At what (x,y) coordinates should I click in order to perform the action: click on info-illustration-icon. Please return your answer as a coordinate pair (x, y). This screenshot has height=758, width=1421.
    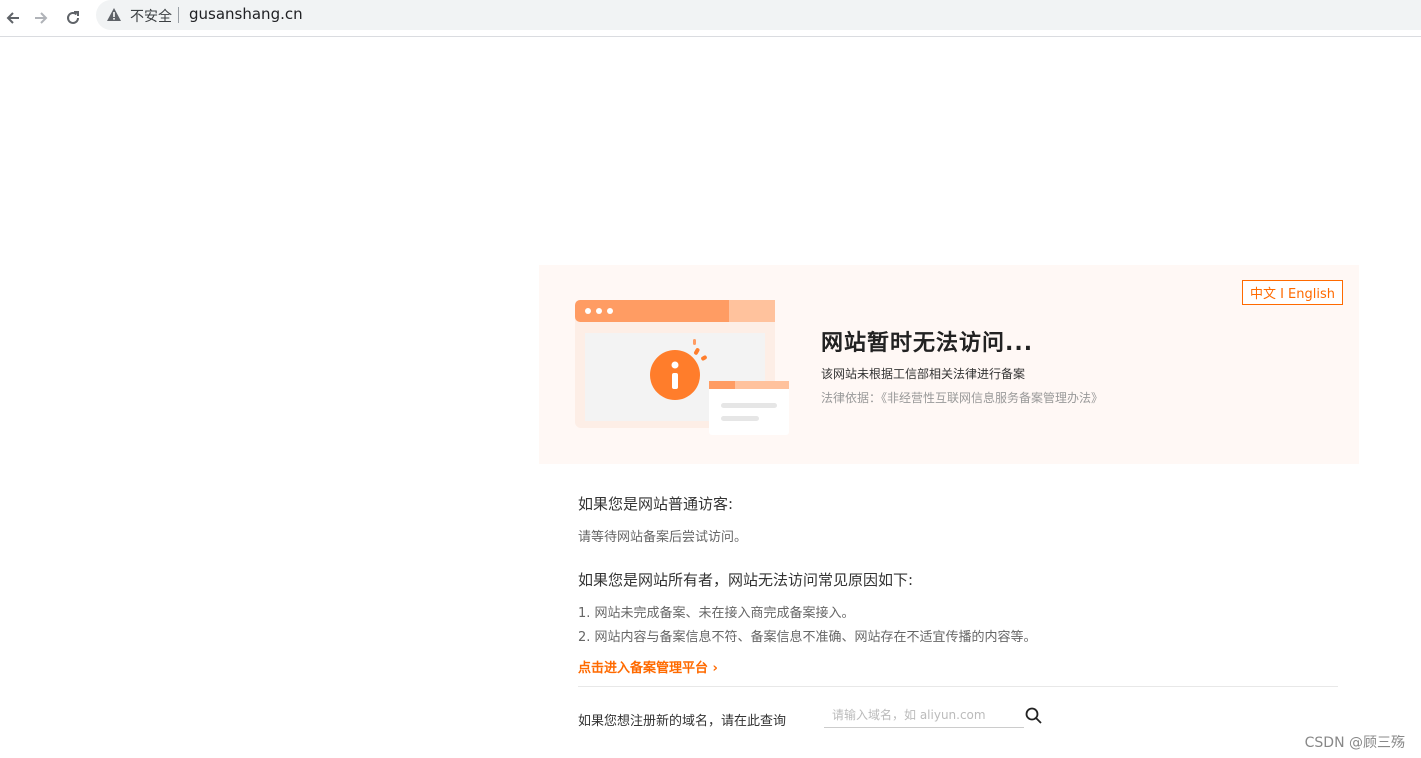
    Looking at the image, I should click on (682, 367).